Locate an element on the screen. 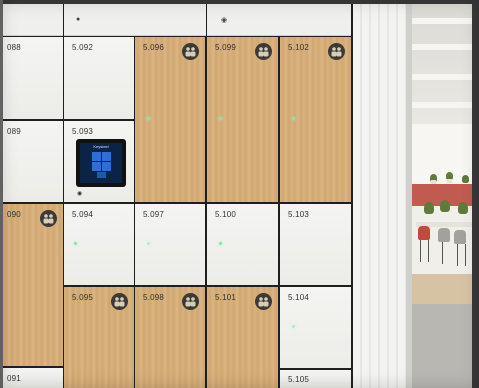 The image size is (479, 388). locker-number: 5.098 is located at coordinates (154, 297).